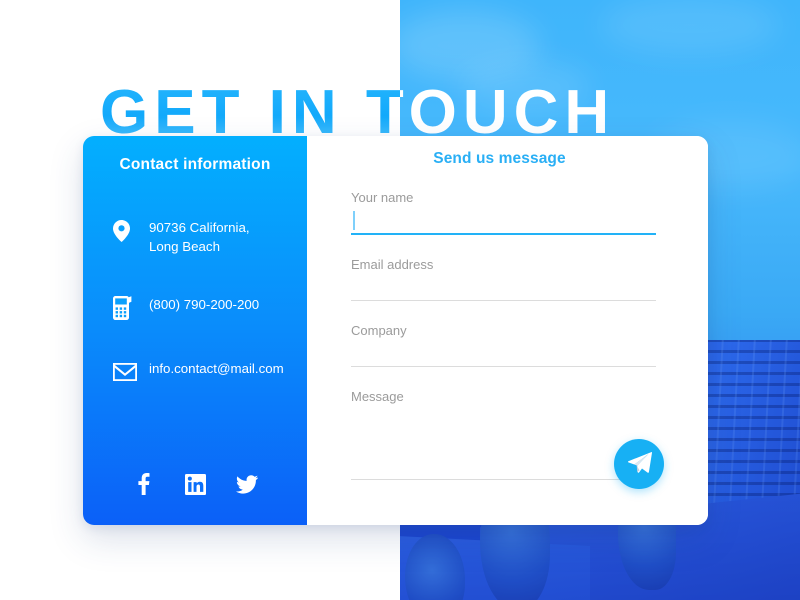  I want to click on contact-row-phone: (800) 790-200-200, so click(195, 308).